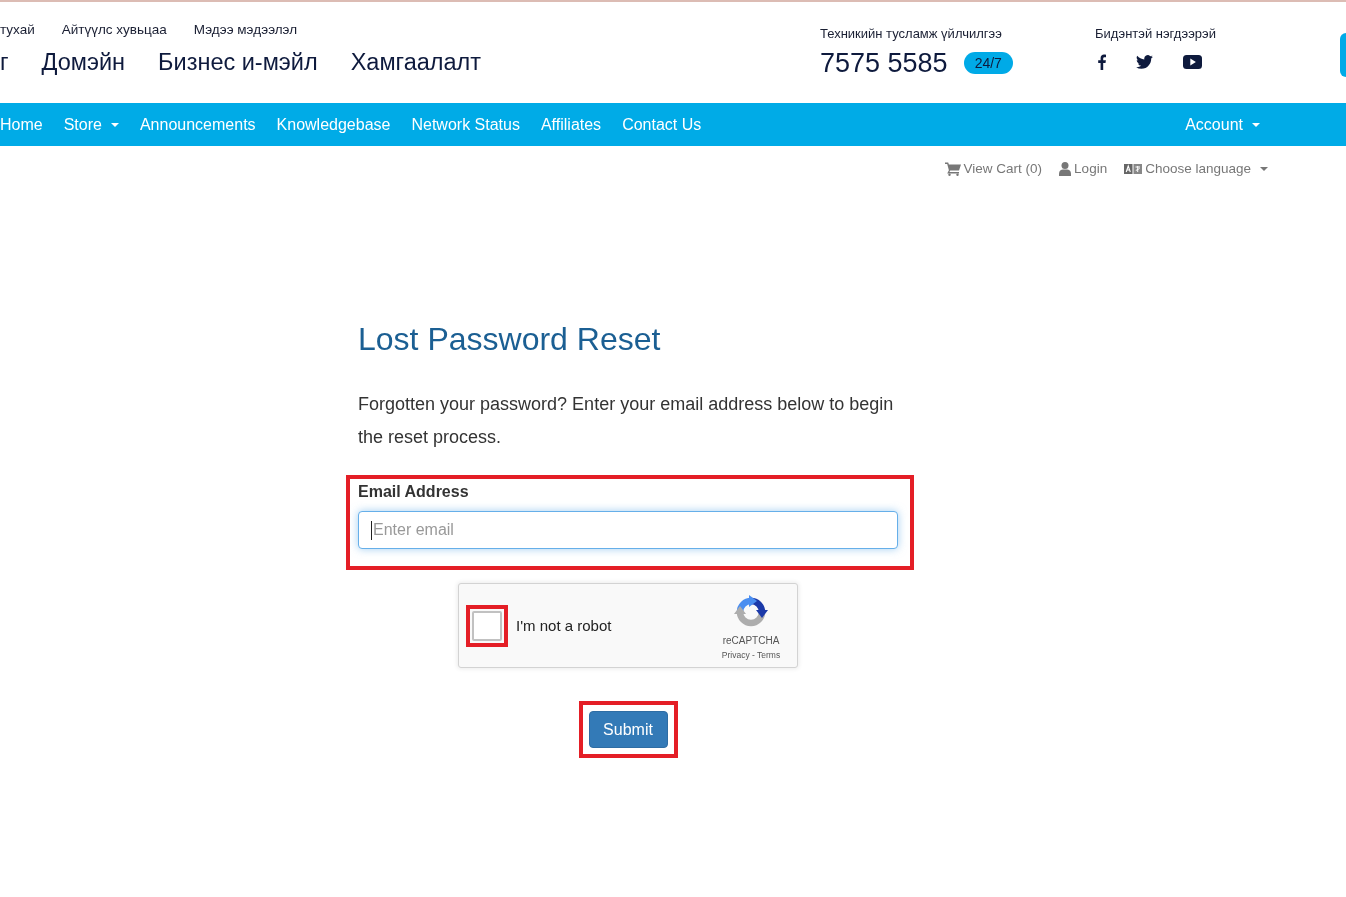 Image resolution: width=1346 pixels, height=897 pixels. What do you see at coordinates (993, 169) in the screenshot?
I see `view-cart-link: View Cart (0)` at bounding box center [993, 169].